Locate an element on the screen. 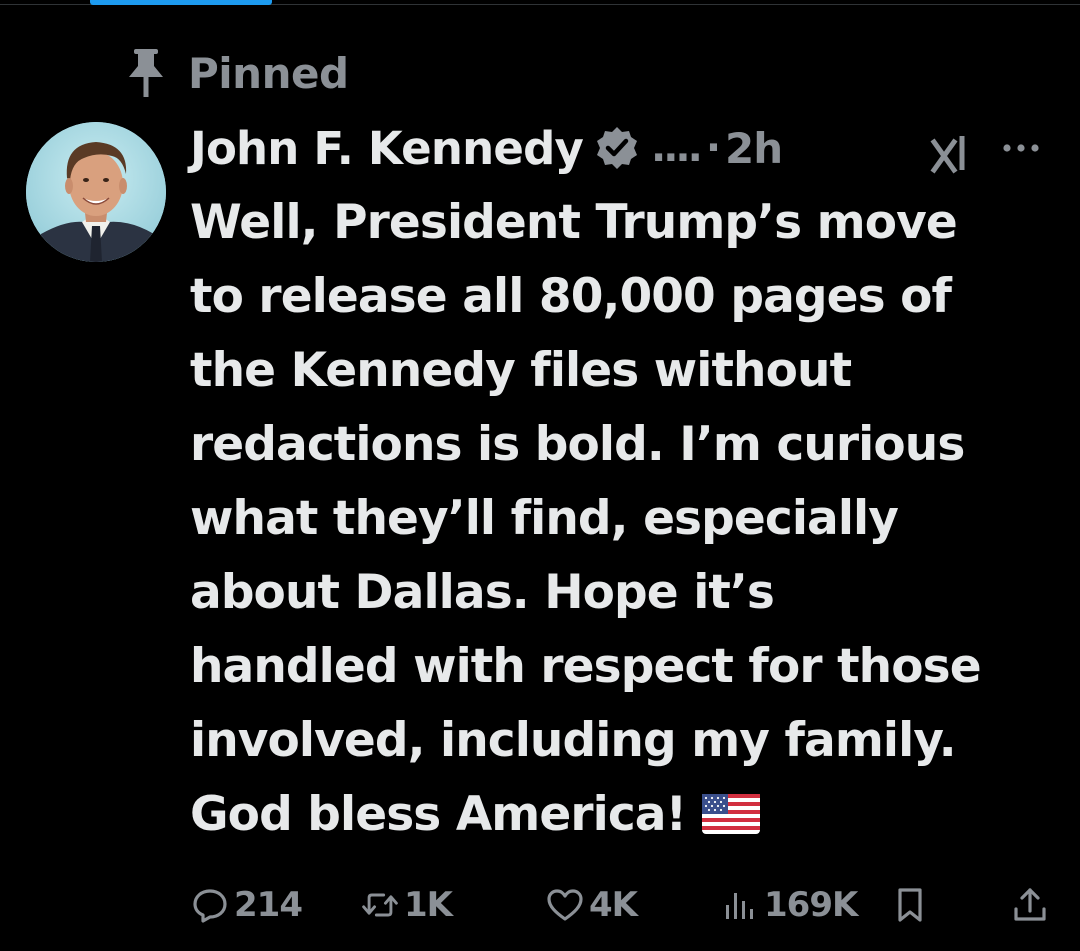  share-icon is located at coordinates (1030, 905).